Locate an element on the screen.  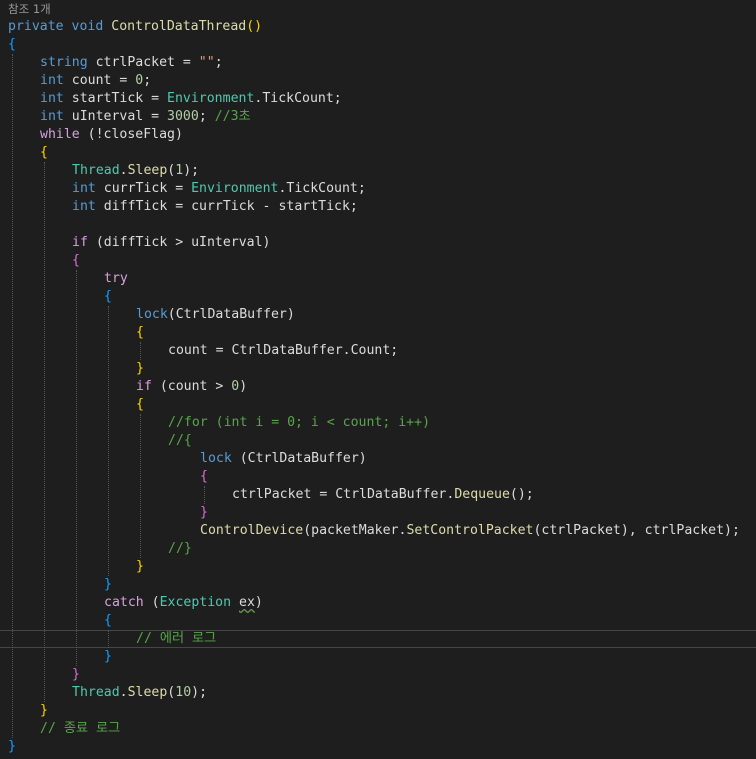
code-token: . is located at coordinates (123, 170).